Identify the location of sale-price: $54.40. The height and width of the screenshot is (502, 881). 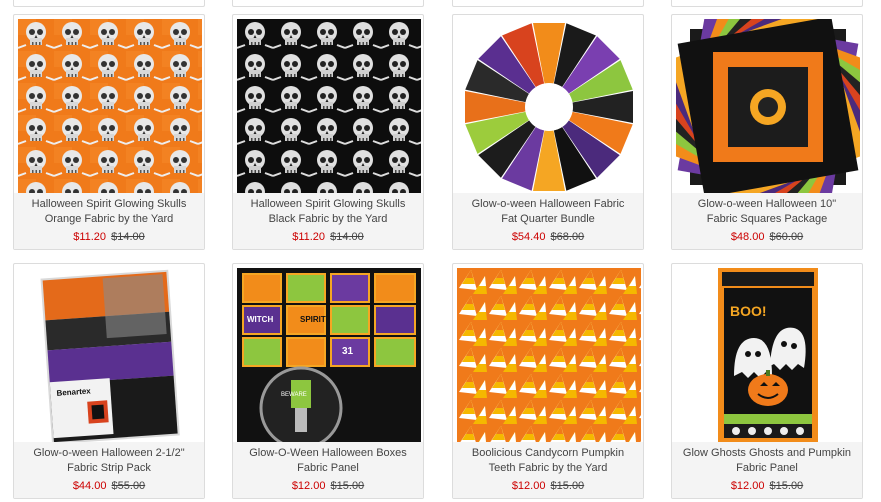
(528, 237).